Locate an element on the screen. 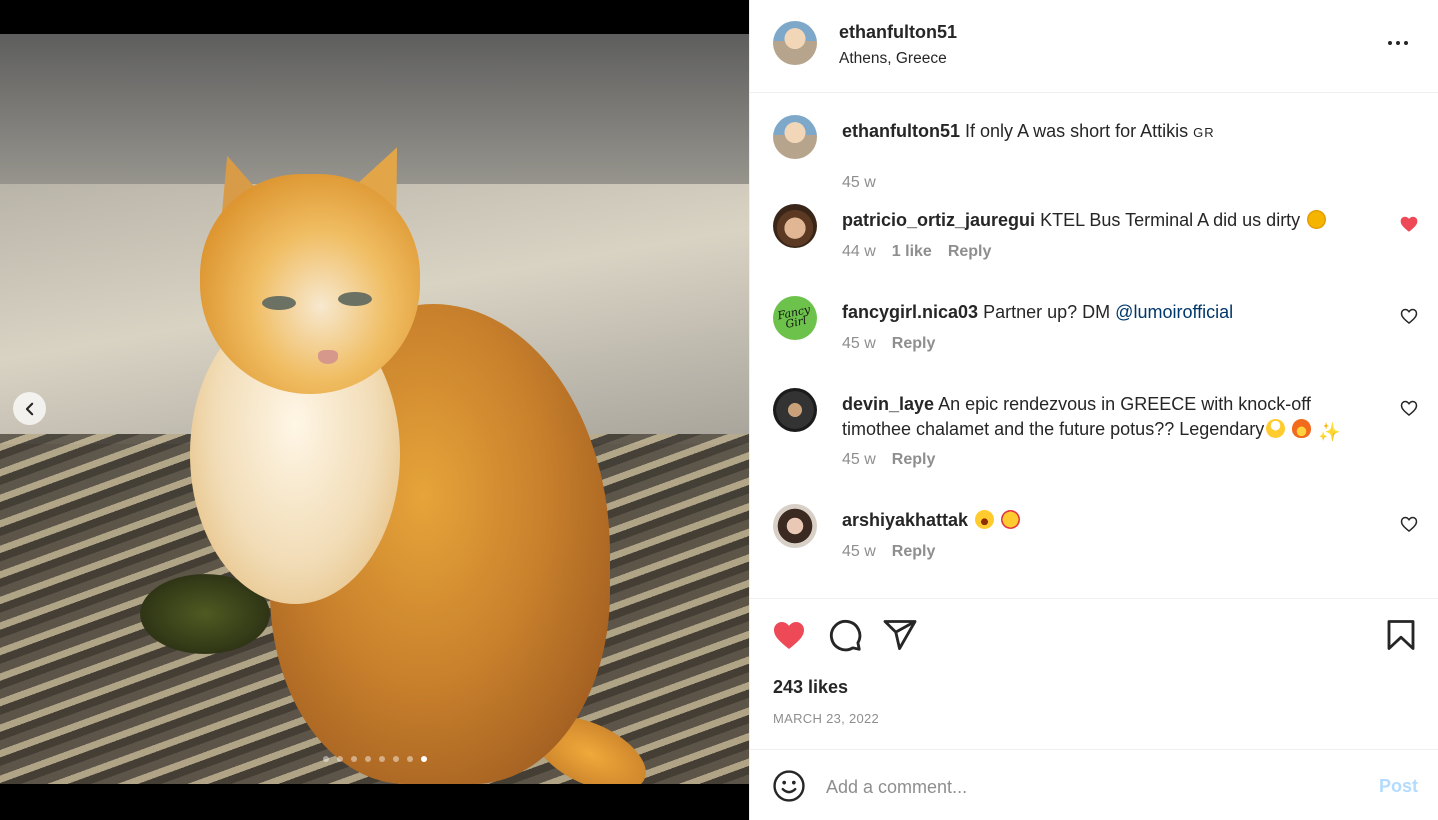  add-comment-bar: Post is located at coordinates (1094, 785).